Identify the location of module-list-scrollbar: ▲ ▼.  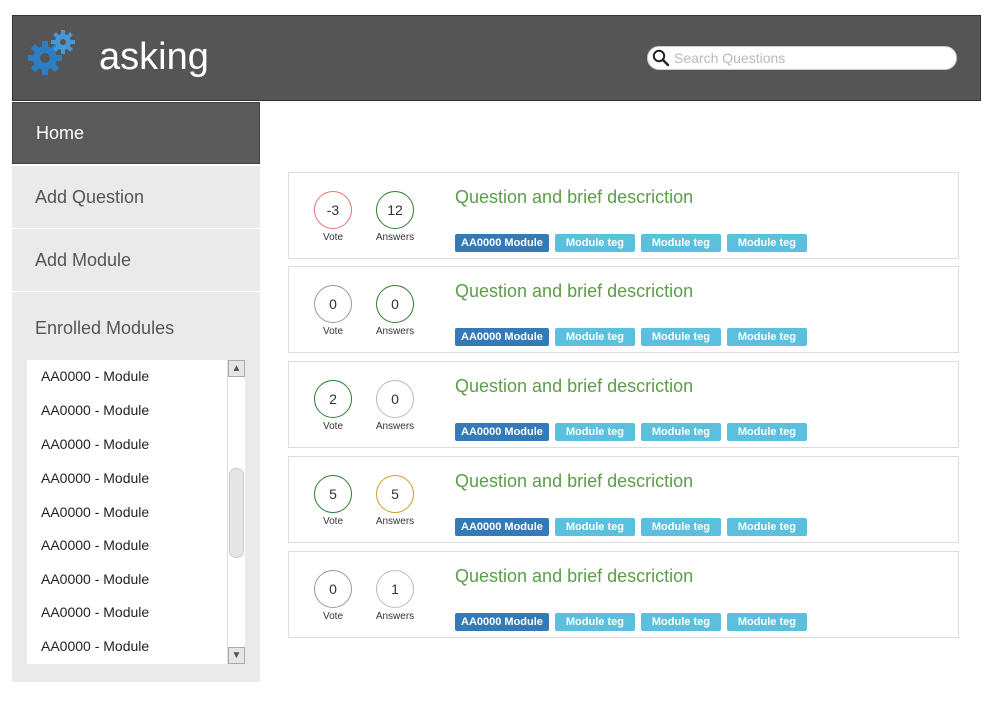
(236, 512).